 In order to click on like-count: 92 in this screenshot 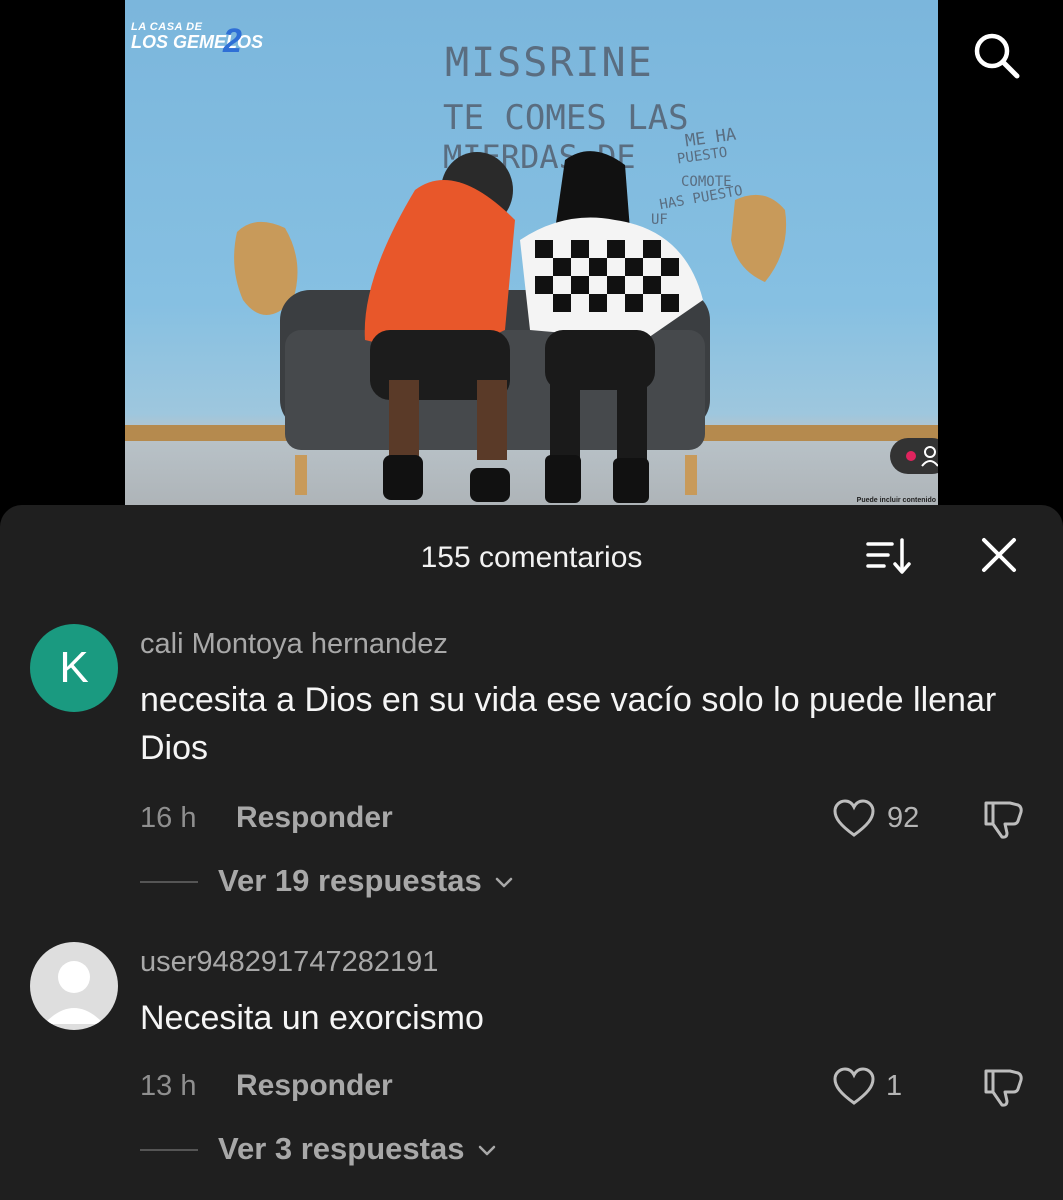, I will do `click(903, 818)`.